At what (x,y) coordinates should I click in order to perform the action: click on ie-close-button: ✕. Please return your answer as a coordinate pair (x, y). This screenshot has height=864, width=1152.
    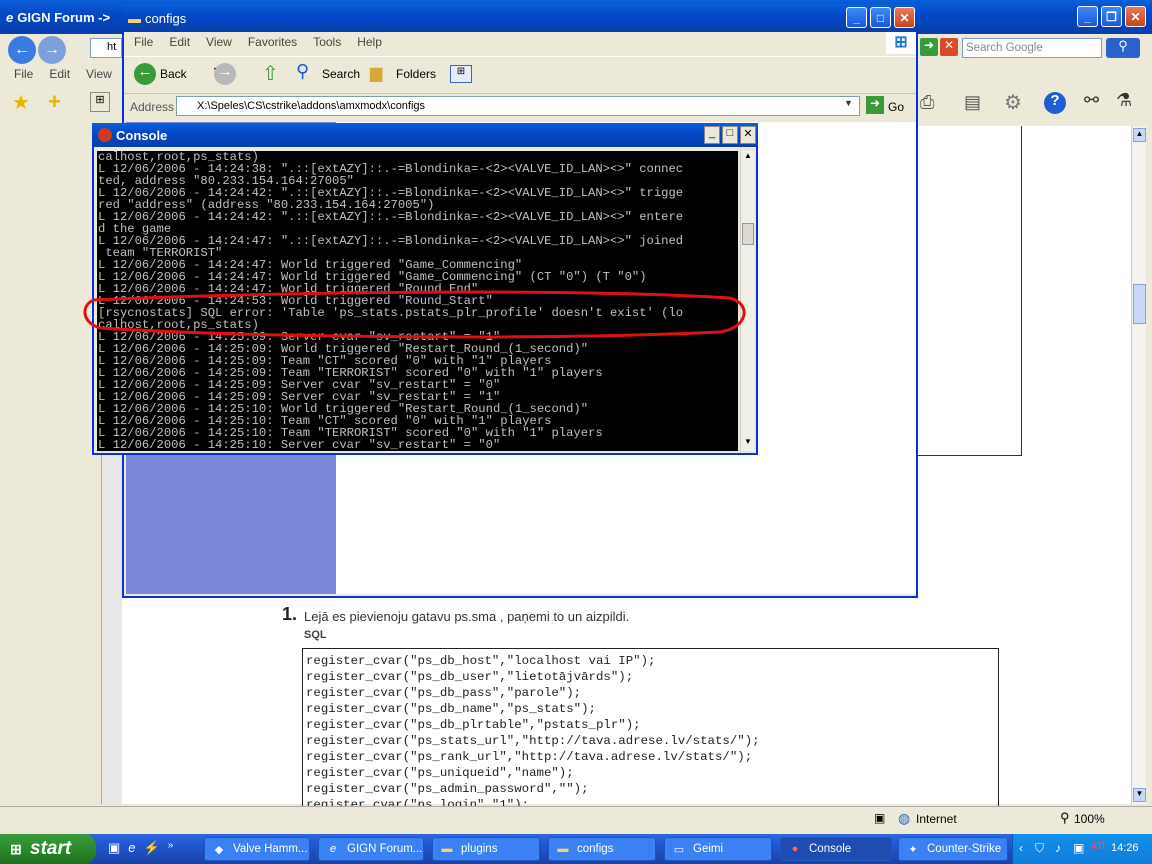
    Looking at the image, I should click on (1135, 16).